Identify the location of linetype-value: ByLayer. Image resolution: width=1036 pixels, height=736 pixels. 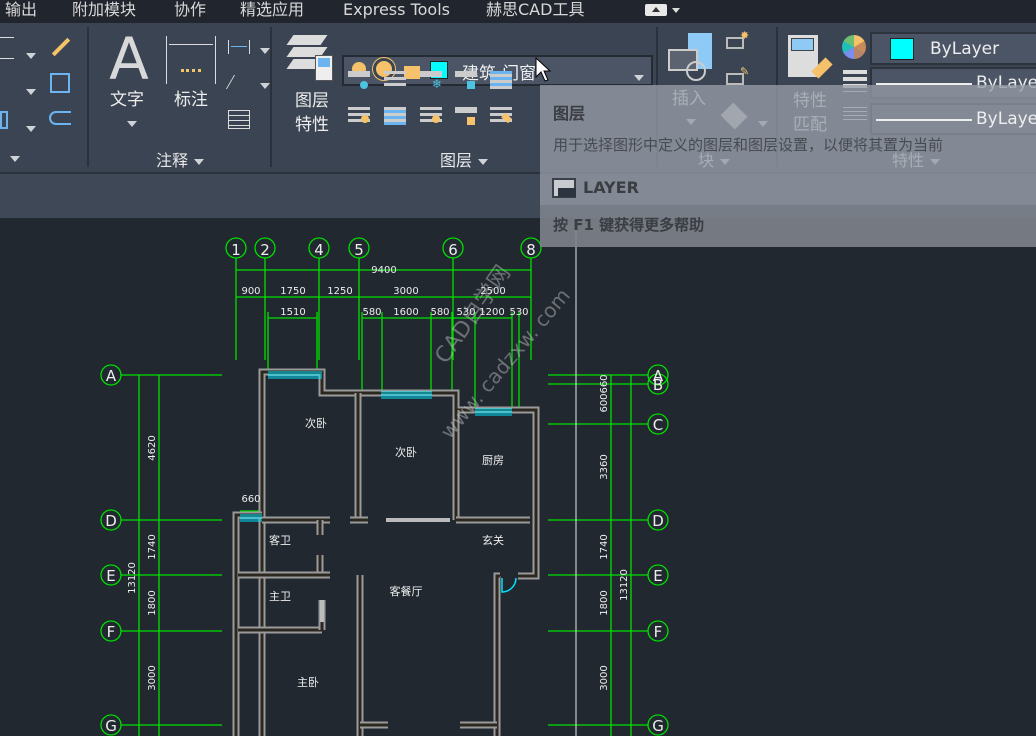
(1006, 119).